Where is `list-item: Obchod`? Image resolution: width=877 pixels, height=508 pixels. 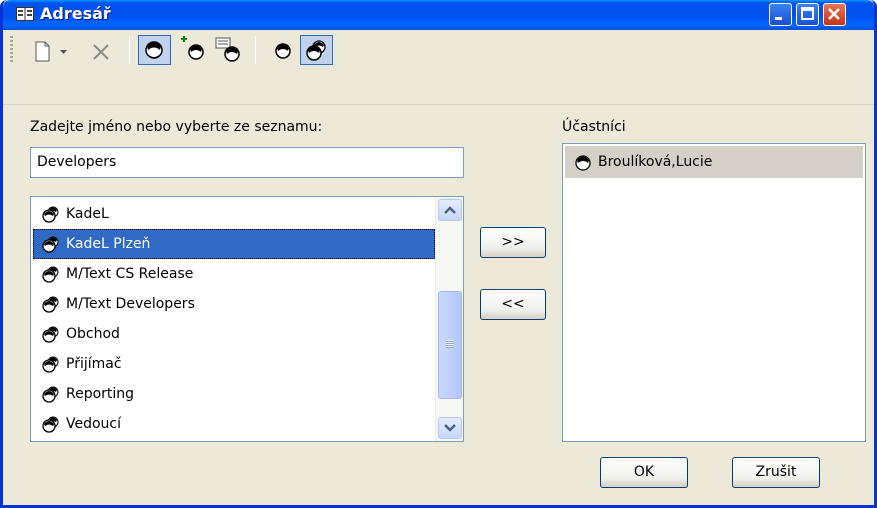
list-item: Obchod is located at coordinates (234, 334).